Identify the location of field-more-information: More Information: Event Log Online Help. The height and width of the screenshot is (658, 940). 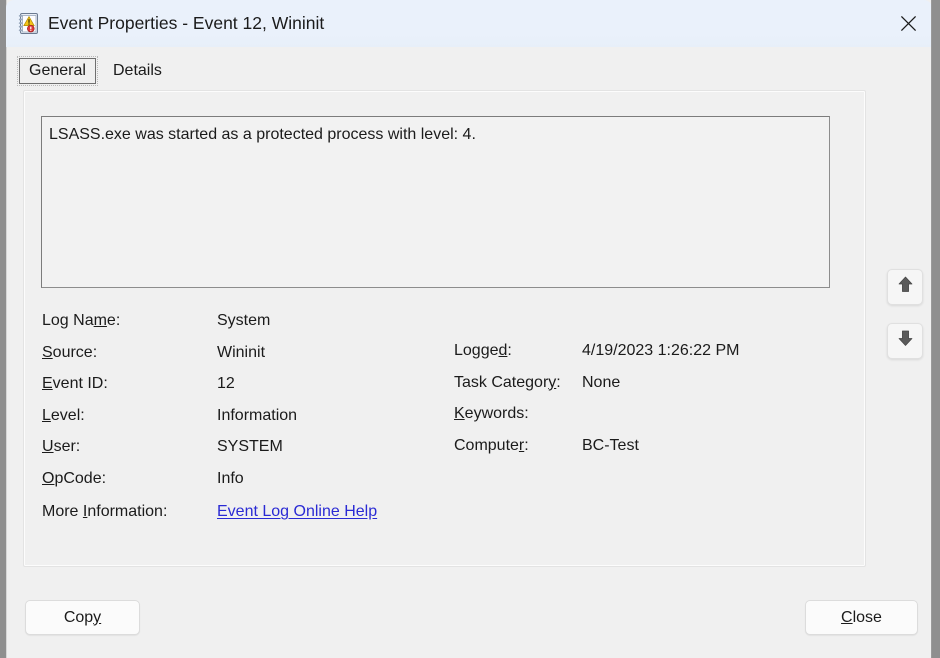
(242, 515).